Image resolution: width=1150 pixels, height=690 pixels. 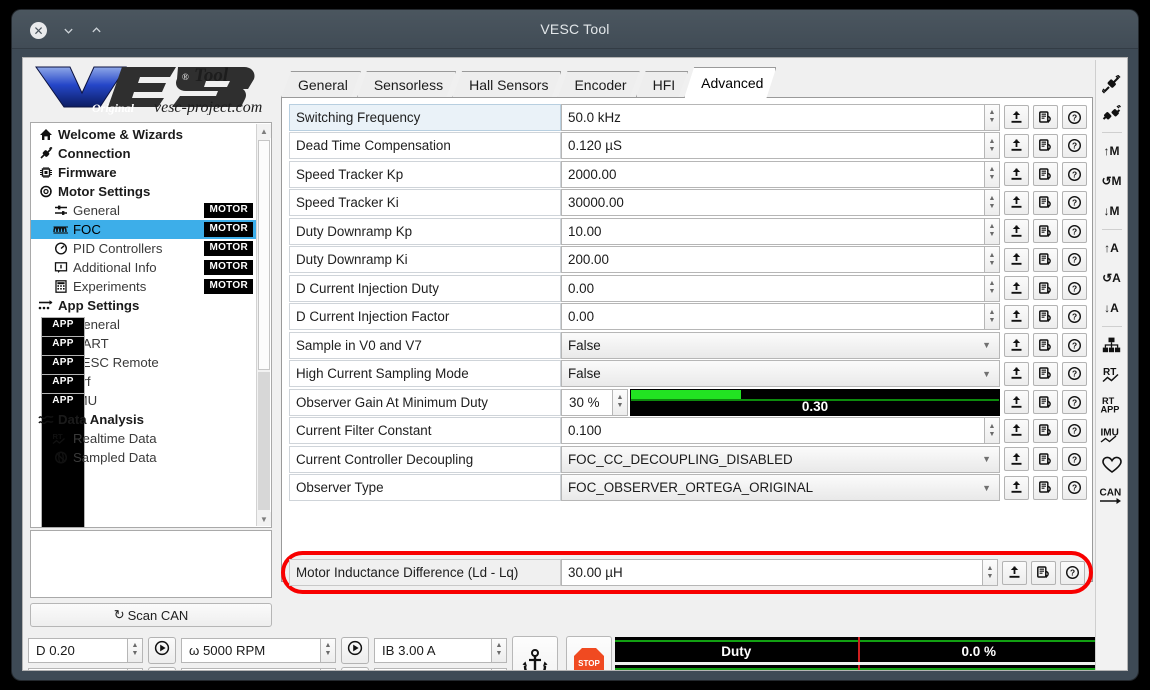 What do you see at coordinates (990, 572) in the screenshot?
I see `highlighted-parameter-spinner: ▲ ▼` at bounding box center [990, 572].